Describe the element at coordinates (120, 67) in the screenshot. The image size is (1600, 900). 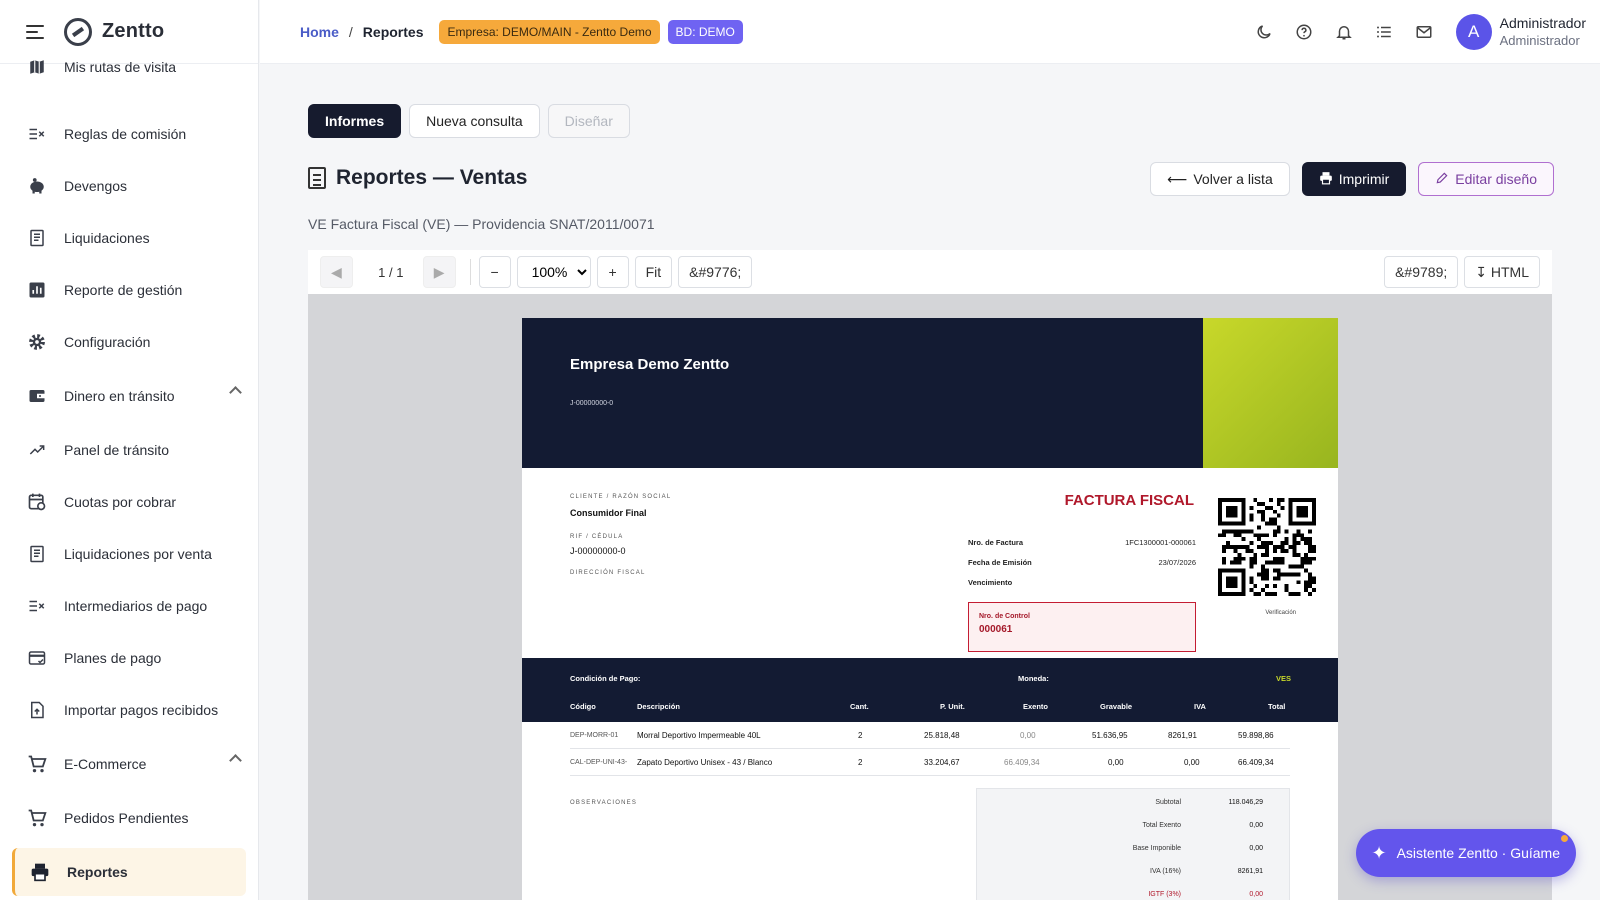
I see `sidebar-item-label: Mis rutas de visita` at that location.